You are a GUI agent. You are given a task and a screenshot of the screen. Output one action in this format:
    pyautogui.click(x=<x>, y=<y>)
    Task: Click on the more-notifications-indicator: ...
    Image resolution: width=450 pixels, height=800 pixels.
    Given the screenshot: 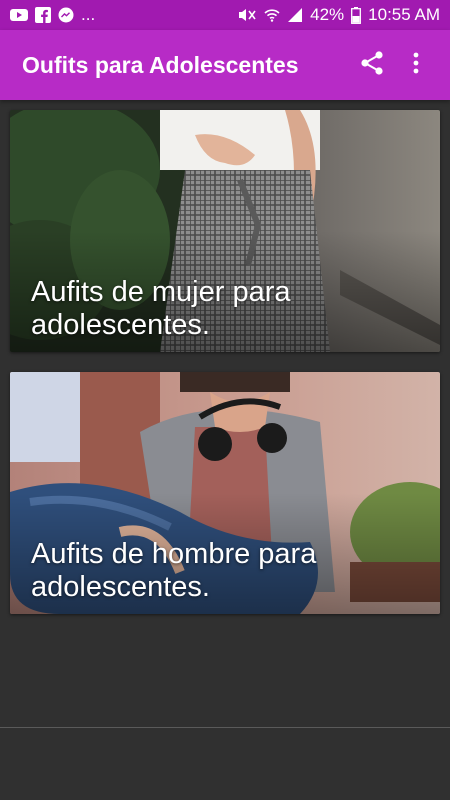 What is the action you would take?
    pyautogui.click(x=88, y=14)
    